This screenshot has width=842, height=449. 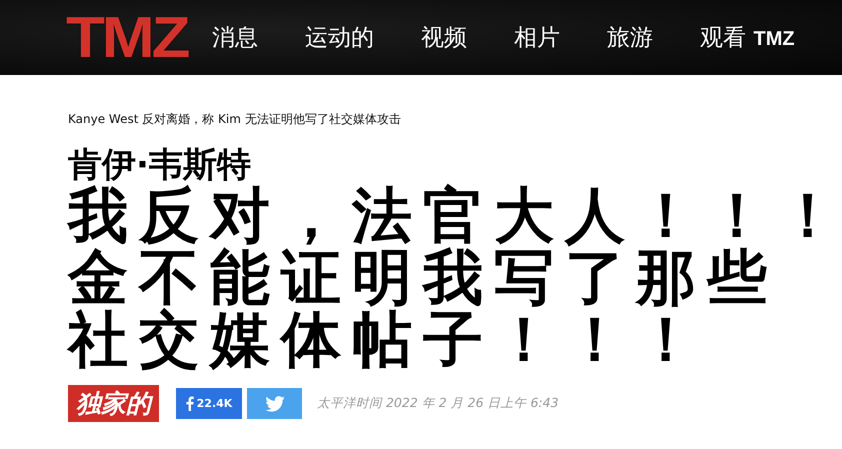 What do you see at coordinates (630, 37) in the screenshot?
I see `nav-link: 旅游` at bounding box center [630, 37].